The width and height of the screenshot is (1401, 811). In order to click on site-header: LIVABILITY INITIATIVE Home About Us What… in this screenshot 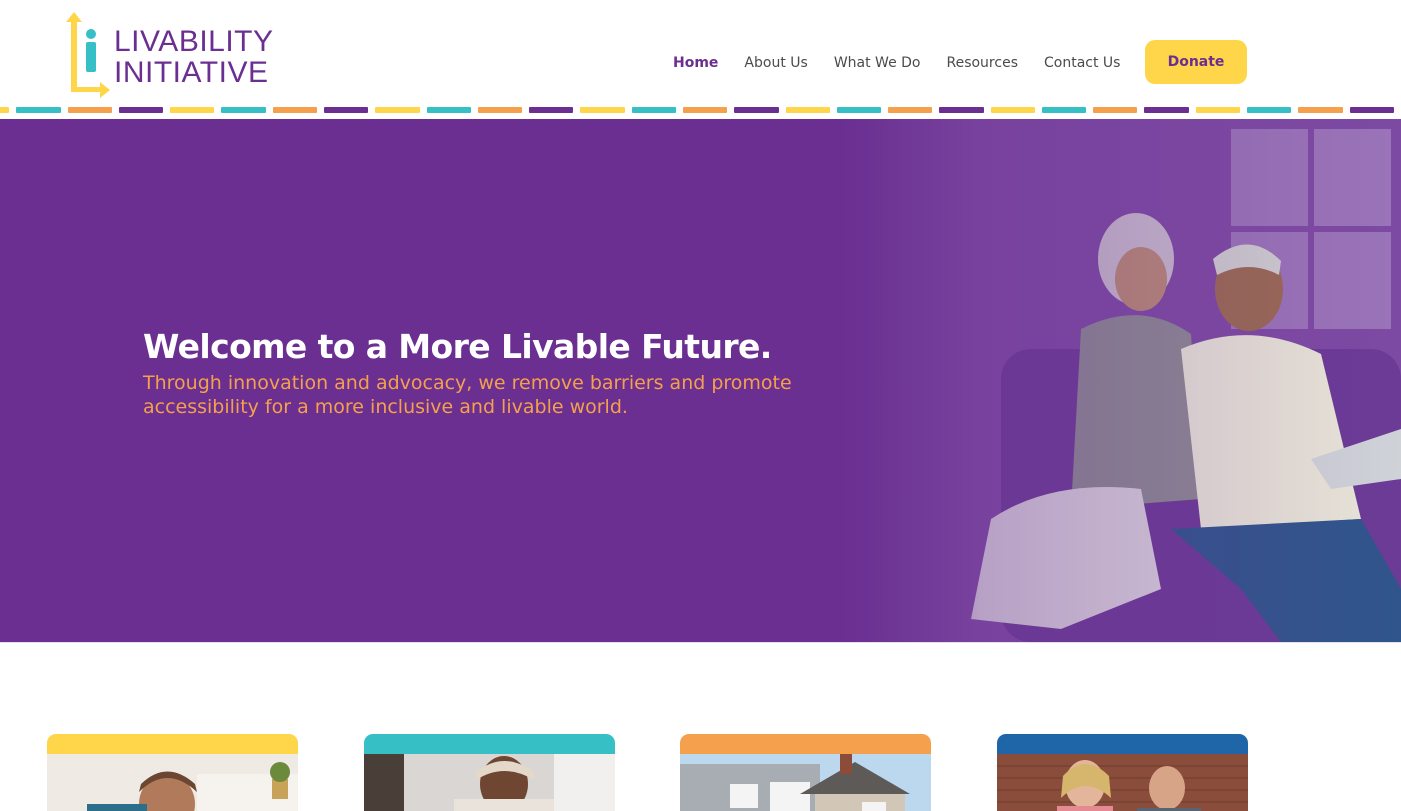, I will do `click(700, 53)`.